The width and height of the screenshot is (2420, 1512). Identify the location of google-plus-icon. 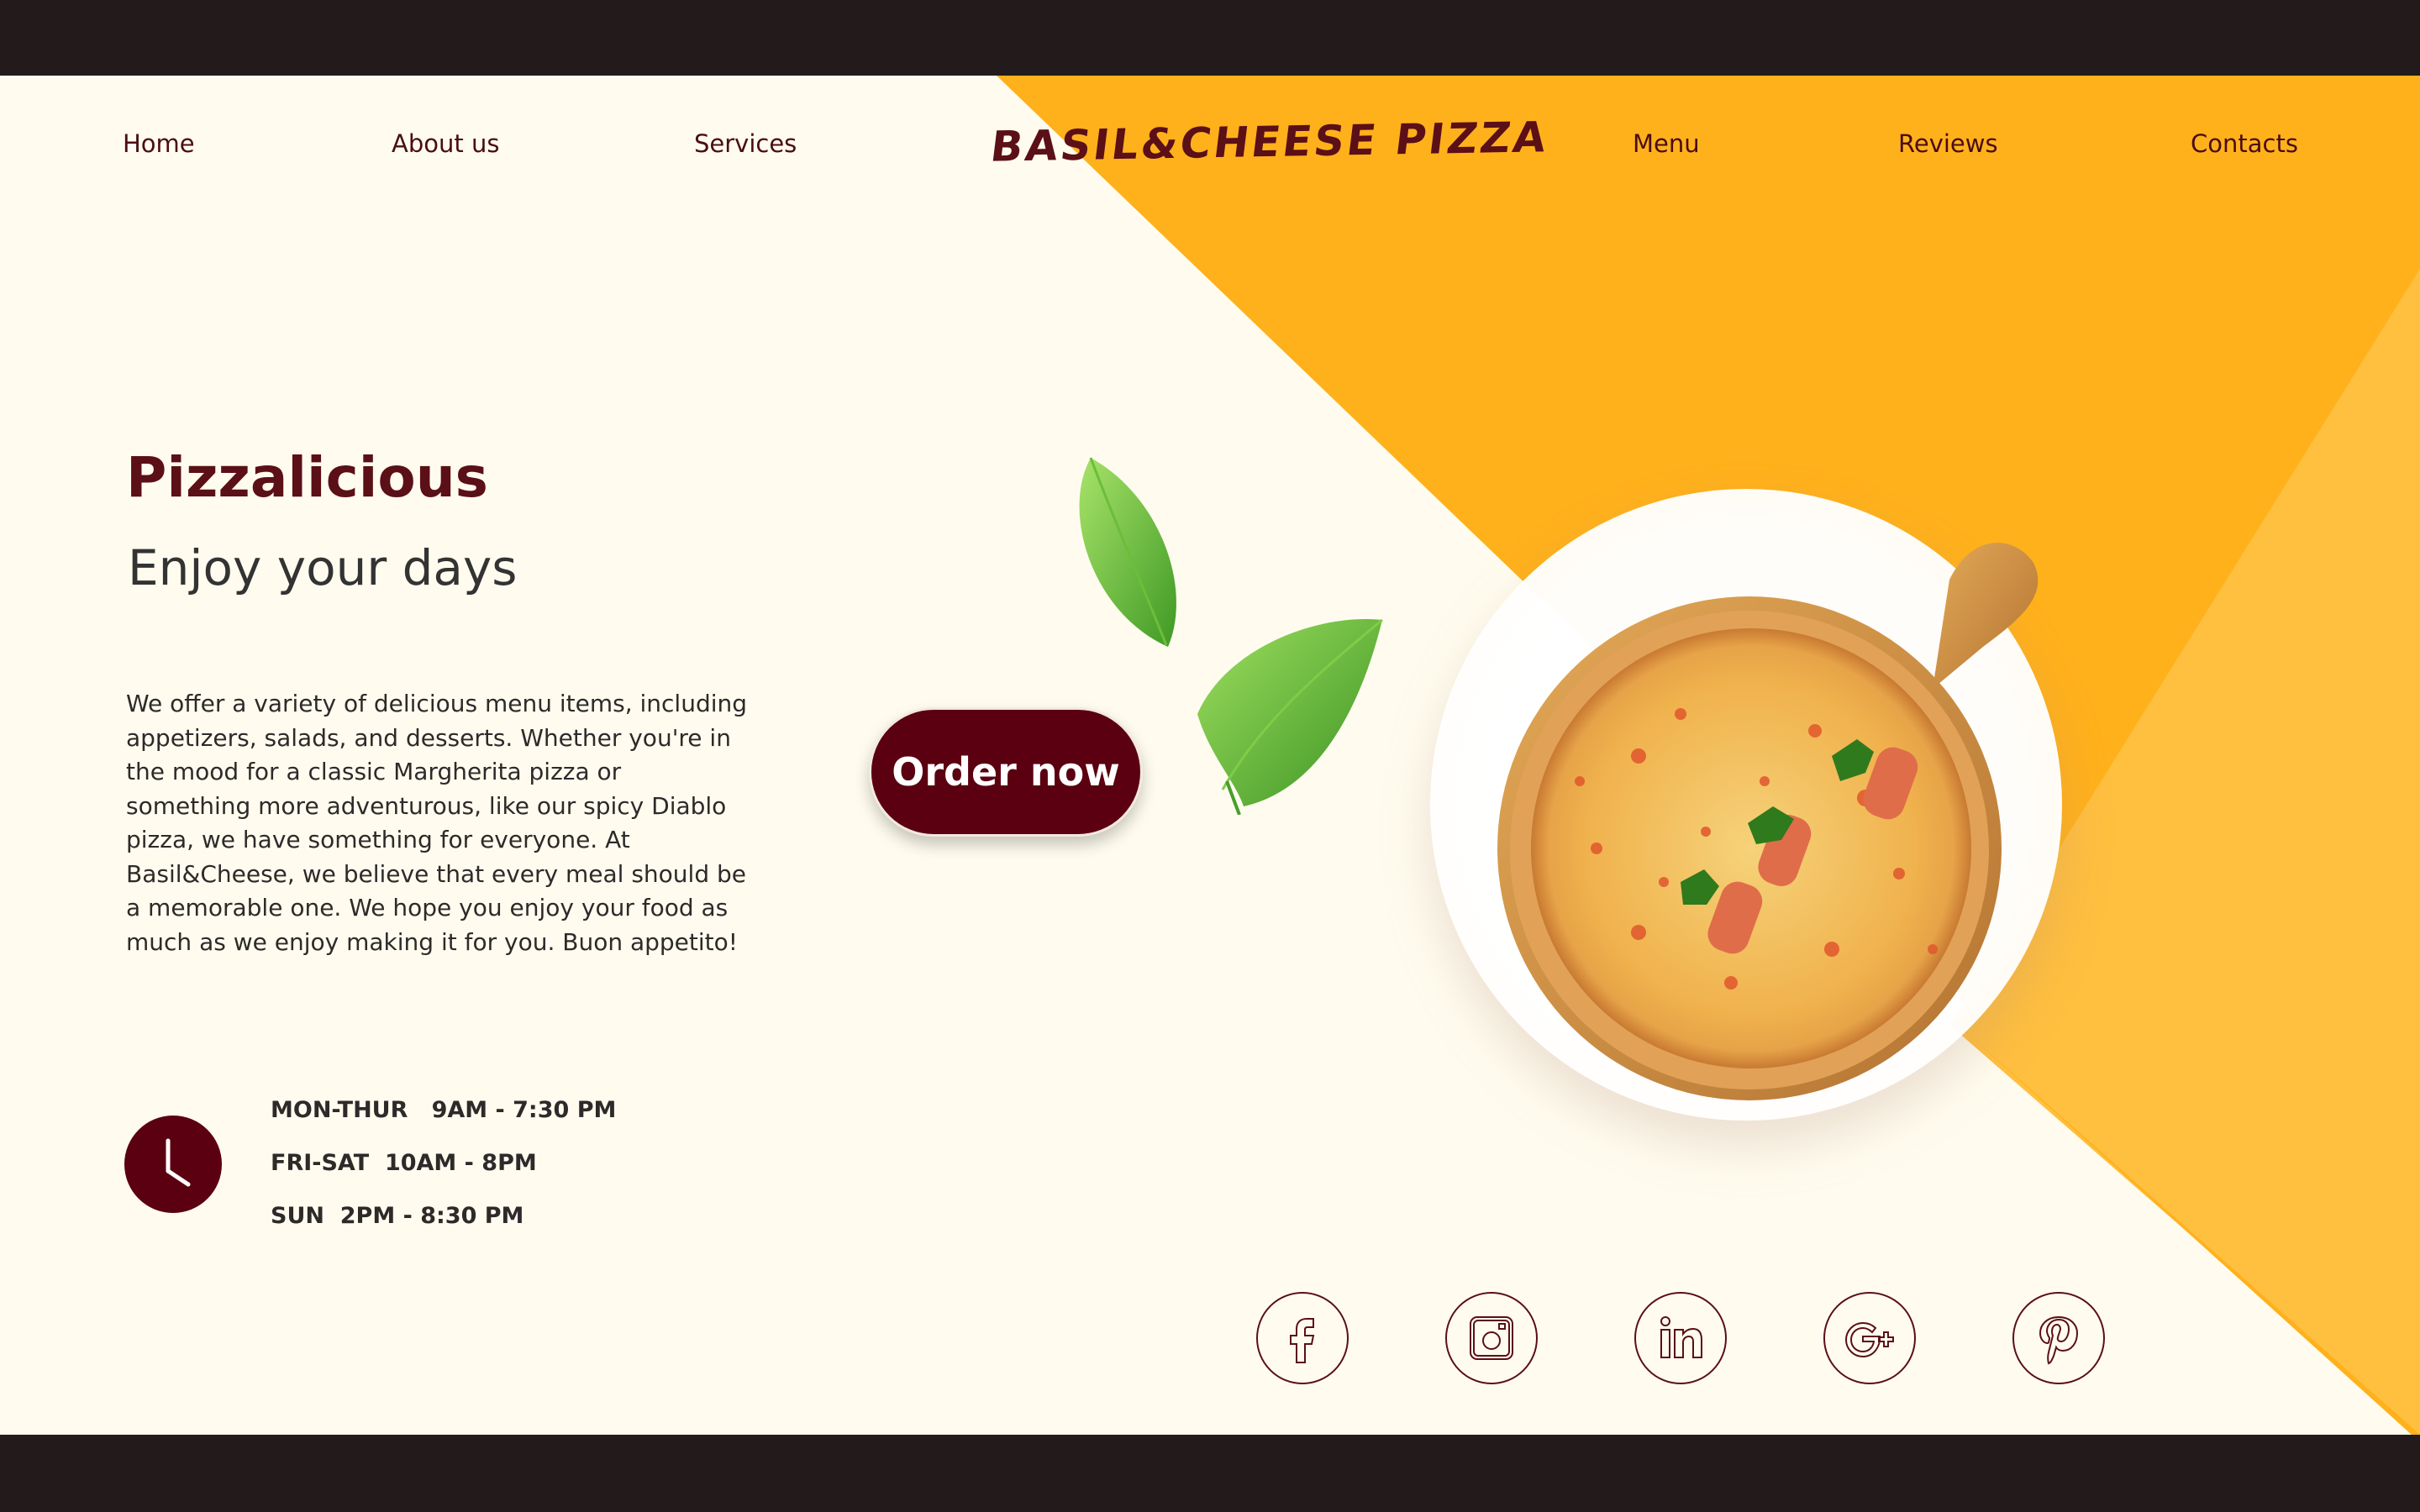
(1869, 1339).